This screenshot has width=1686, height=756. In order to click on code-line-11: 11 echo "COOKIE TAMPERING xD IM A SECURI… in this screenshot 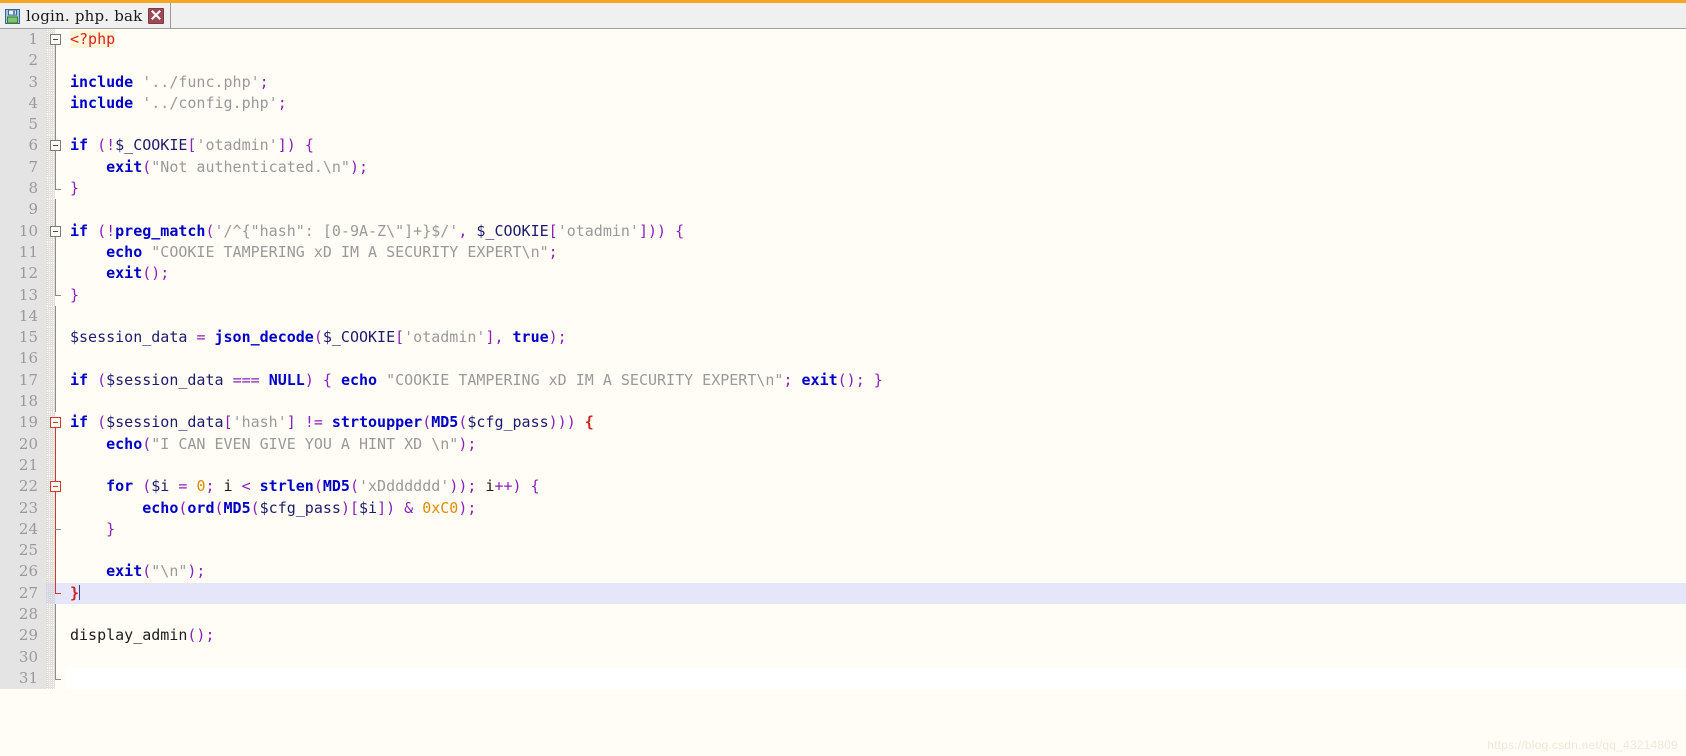, I will do `click(843, 252)`.